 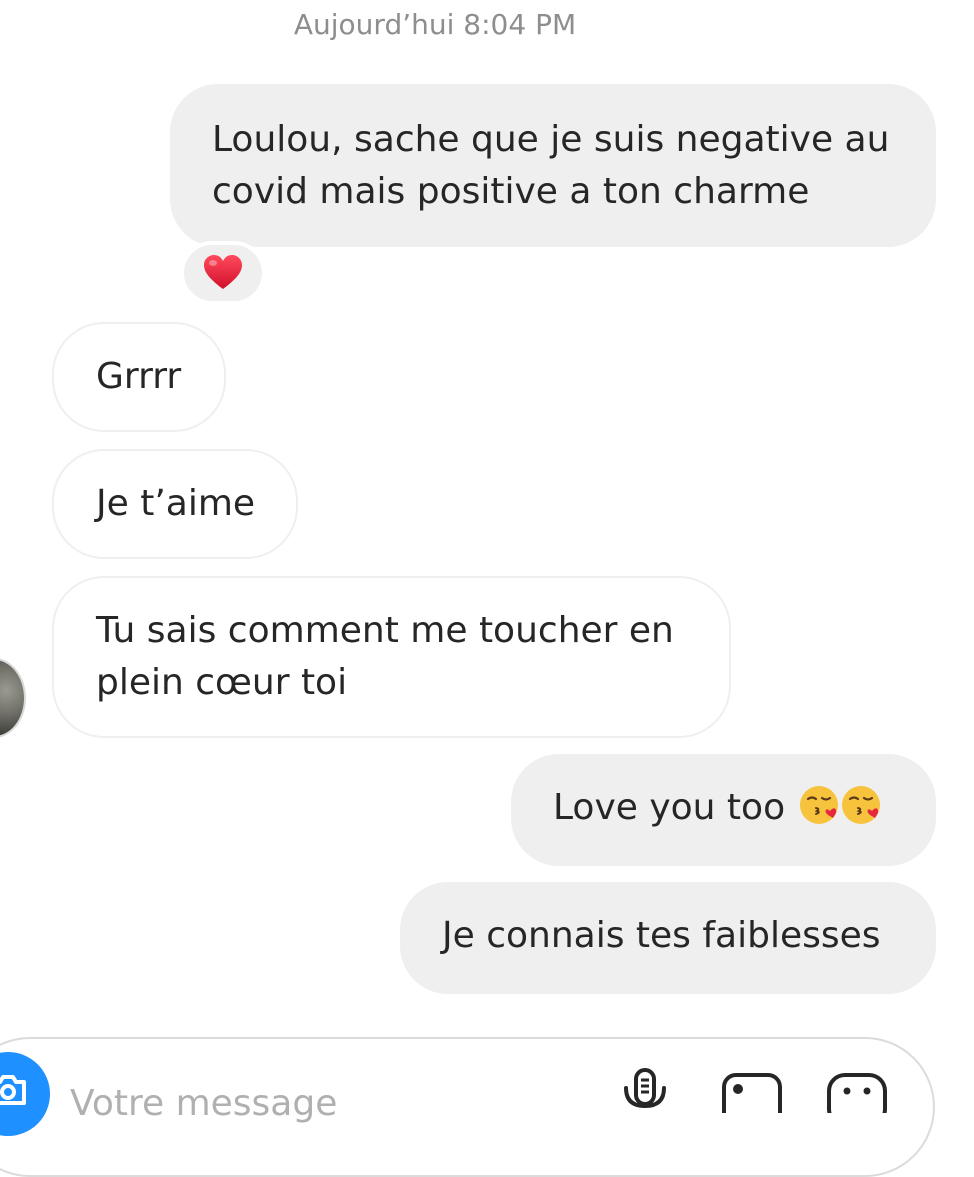 I want to click on received-message-bubble: Grrrr, so click(x=139, y=377).